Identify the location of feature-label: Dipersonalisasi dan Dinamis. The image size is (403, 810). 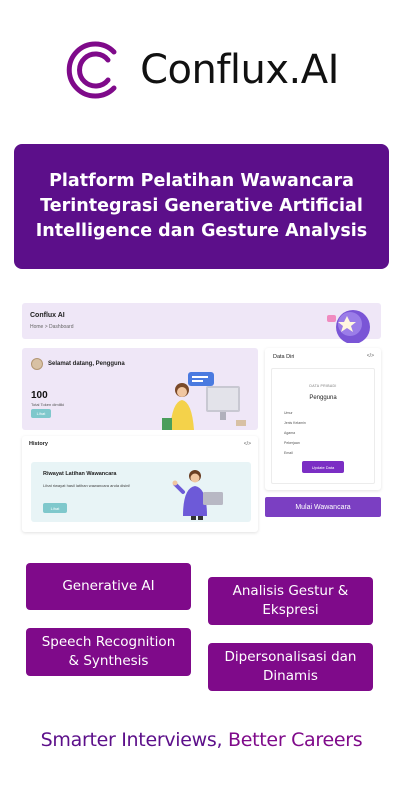
(291, 667).